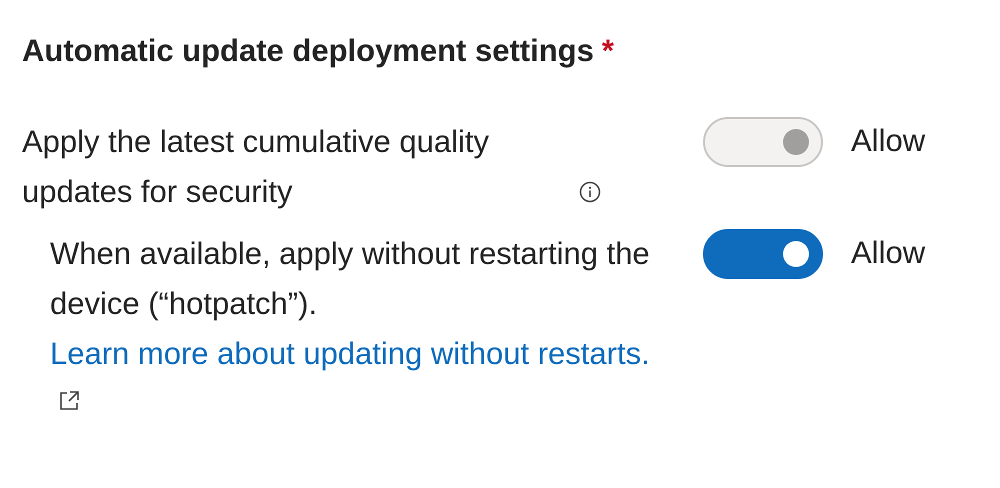 Image resolution: width=1000 pixels, height=488 pixels. I want to click on toggle-switch, so click(763, 253).